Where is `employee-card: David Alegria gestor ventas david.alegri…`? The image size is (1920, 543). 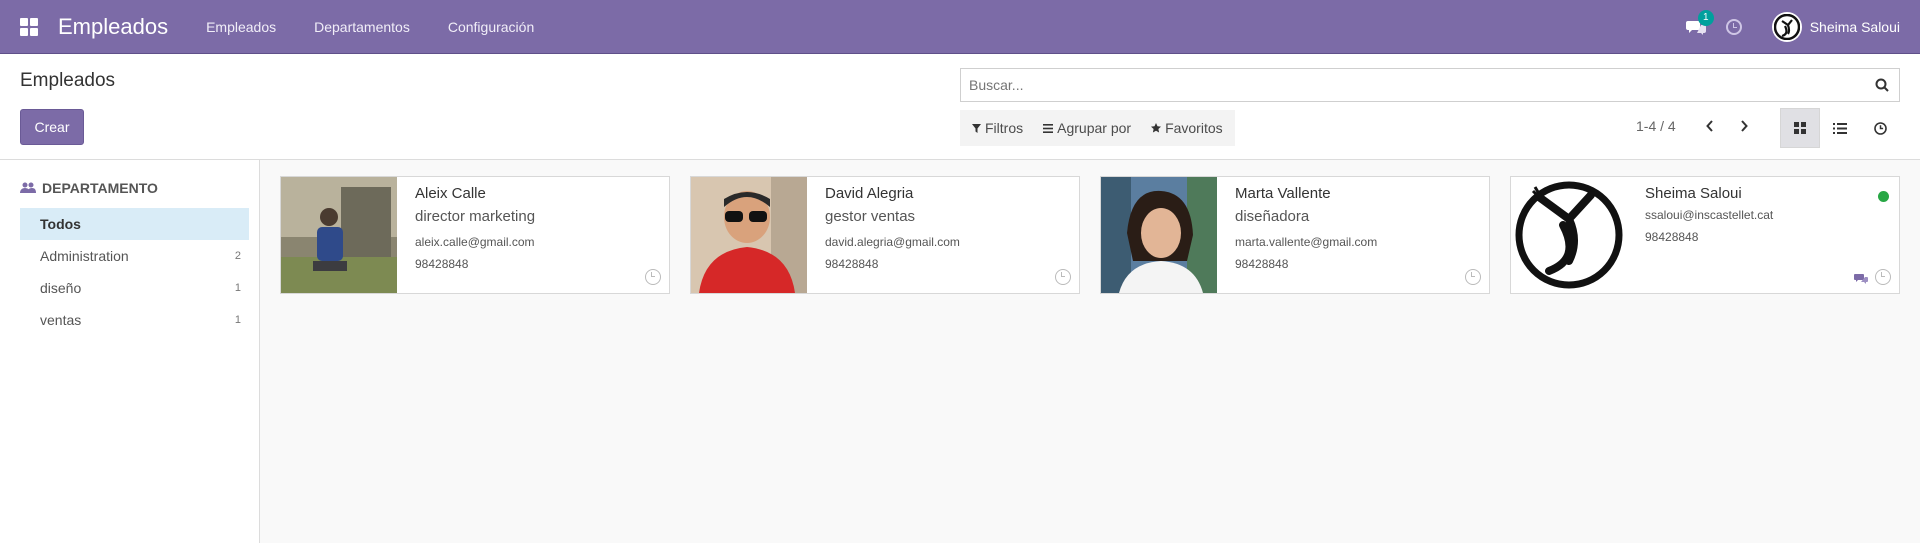
employee-card: David Alegria gestor ventas david.alegri… is located at coordinates (885, 235).